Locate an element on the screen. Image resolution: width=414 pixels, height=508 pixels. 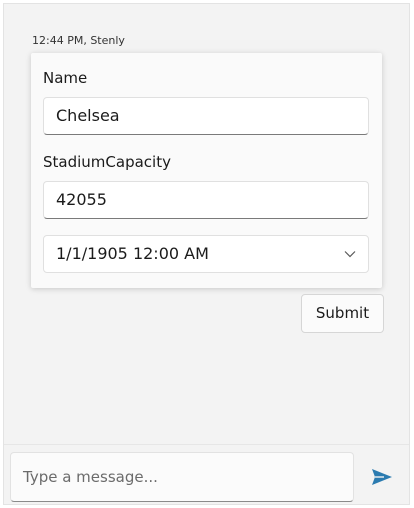
date-picker: 1/1/1905 12:00 AM is located at coordinates (206, 254).